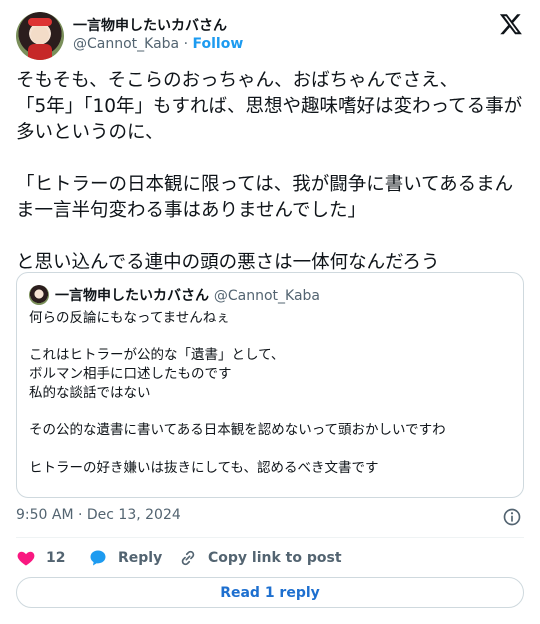 Image resolution: width=540 pixels, height=624 pixels. I want to click on author-handle-row: @Cannot_Kaba · Follow, so click(158, 44).